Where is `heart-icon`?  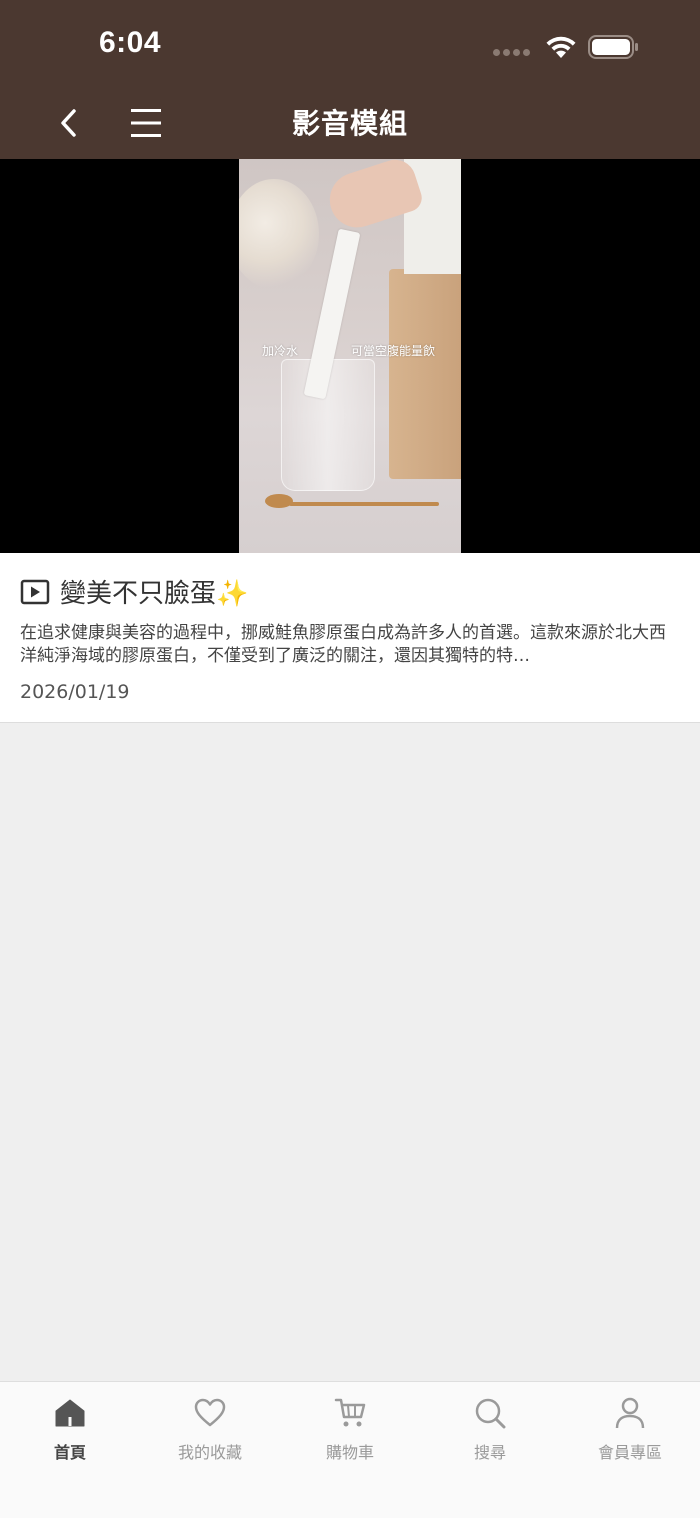
heart-icon is located at coordinates (210, 1412).